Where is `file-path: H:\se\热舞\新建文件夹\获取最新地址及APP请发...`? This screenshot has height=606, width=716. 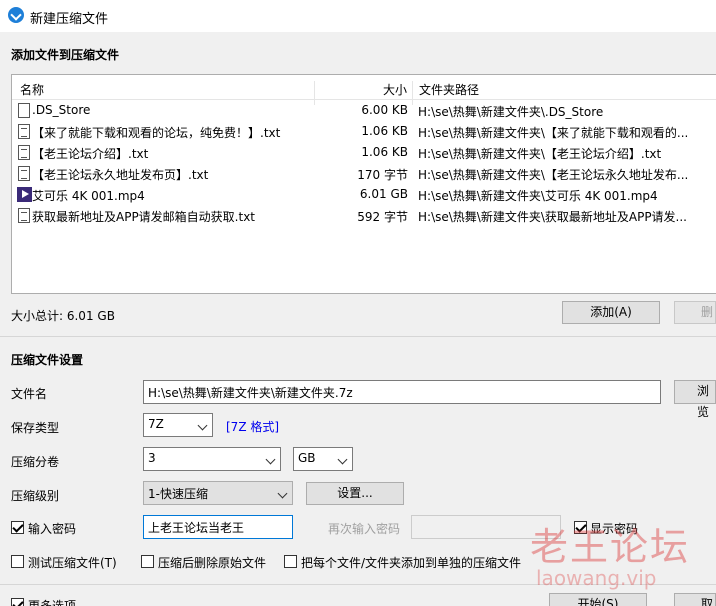
file-path: H:\se\热舞\新建文件夹\获取最新地址及APP请发... is located at coordinates (552, 217).